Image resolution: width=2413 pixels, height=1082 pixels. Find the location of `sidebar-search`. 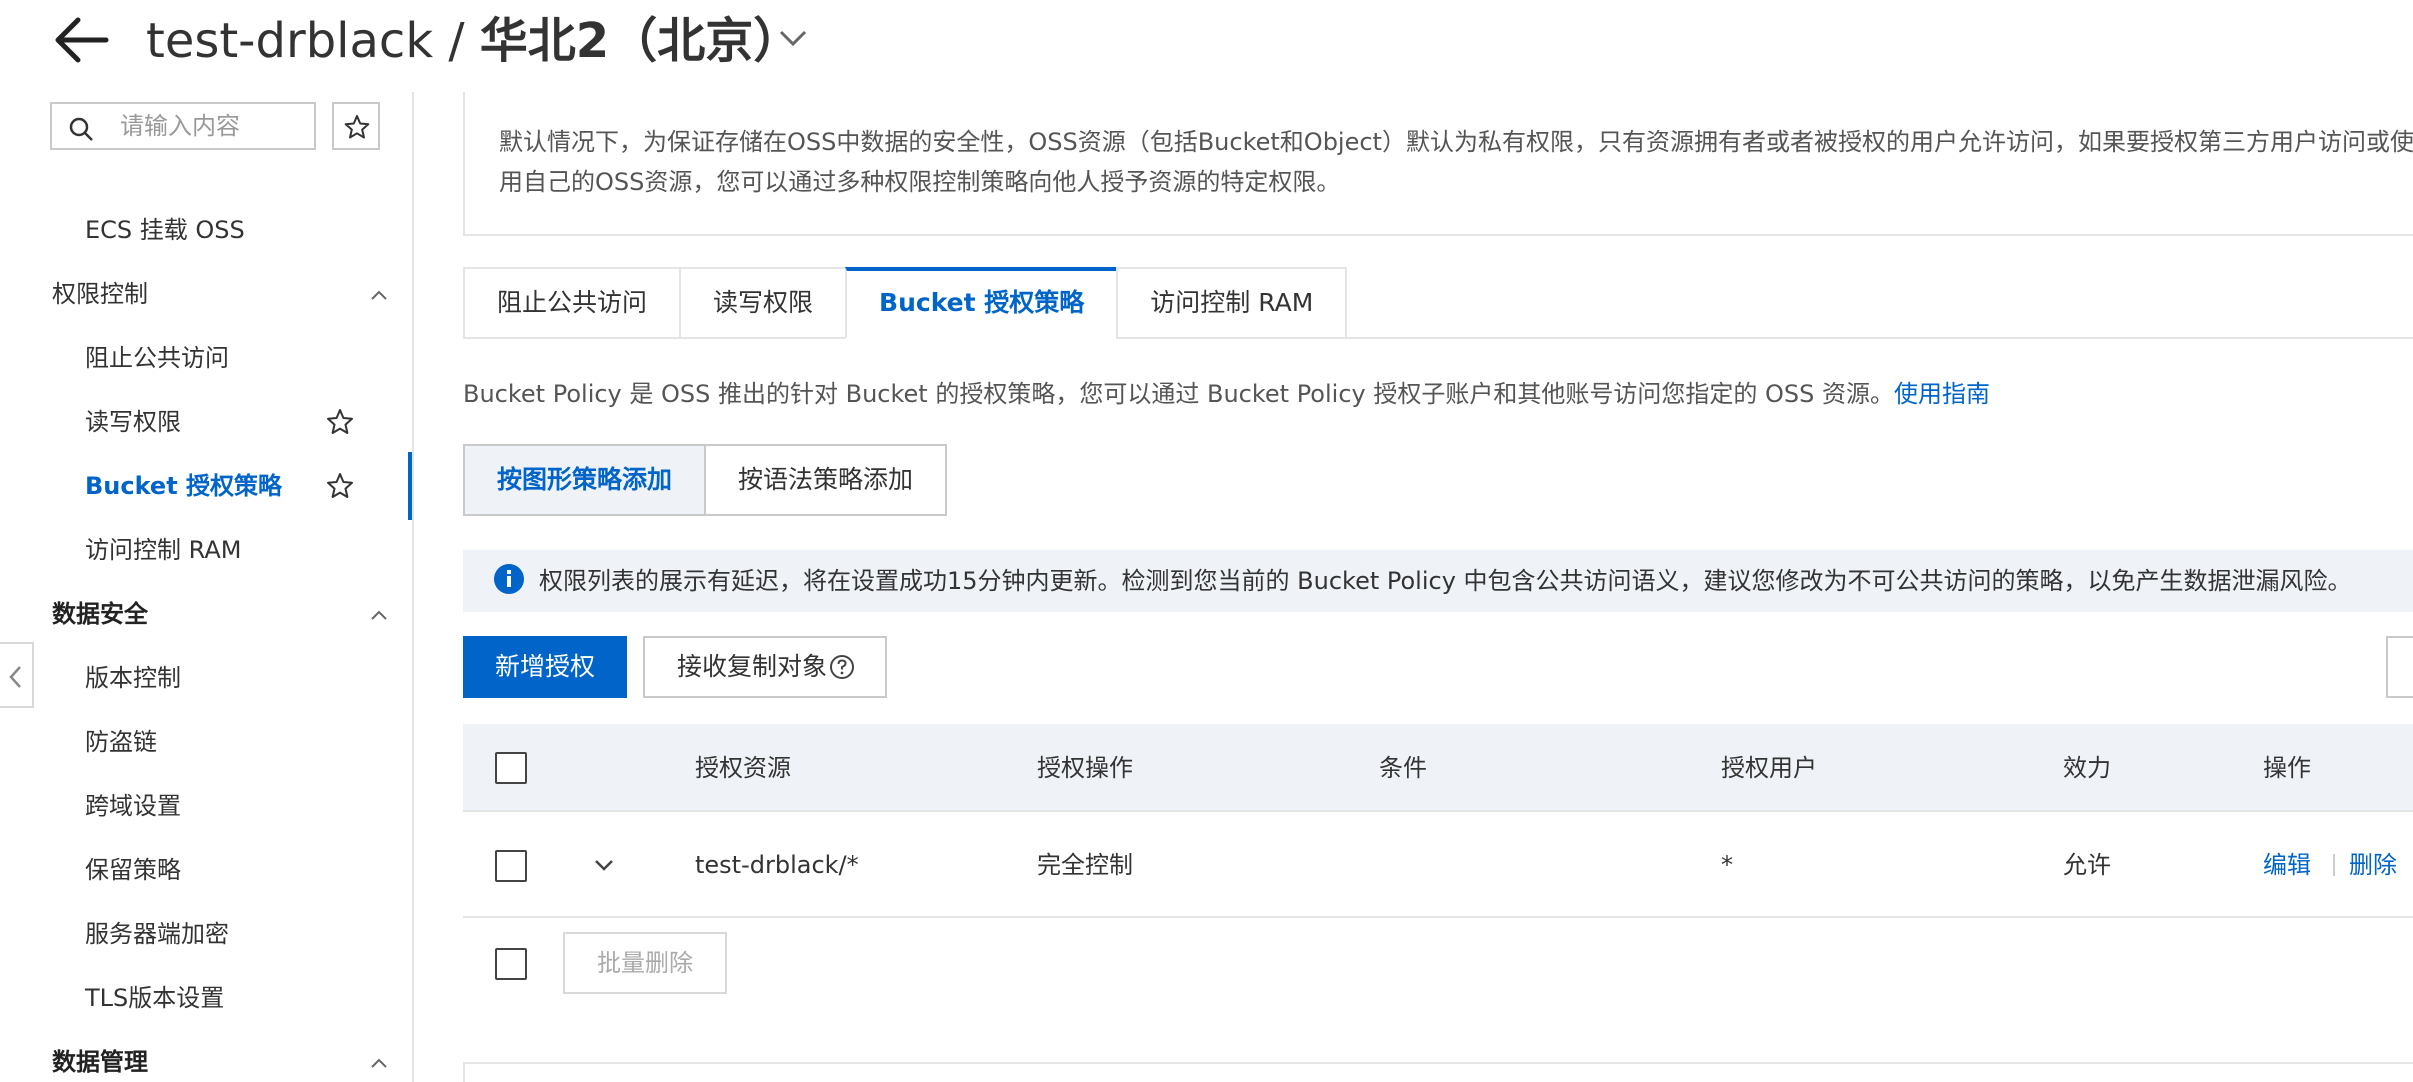

sidebar-search is located at coordinates (183, 126).